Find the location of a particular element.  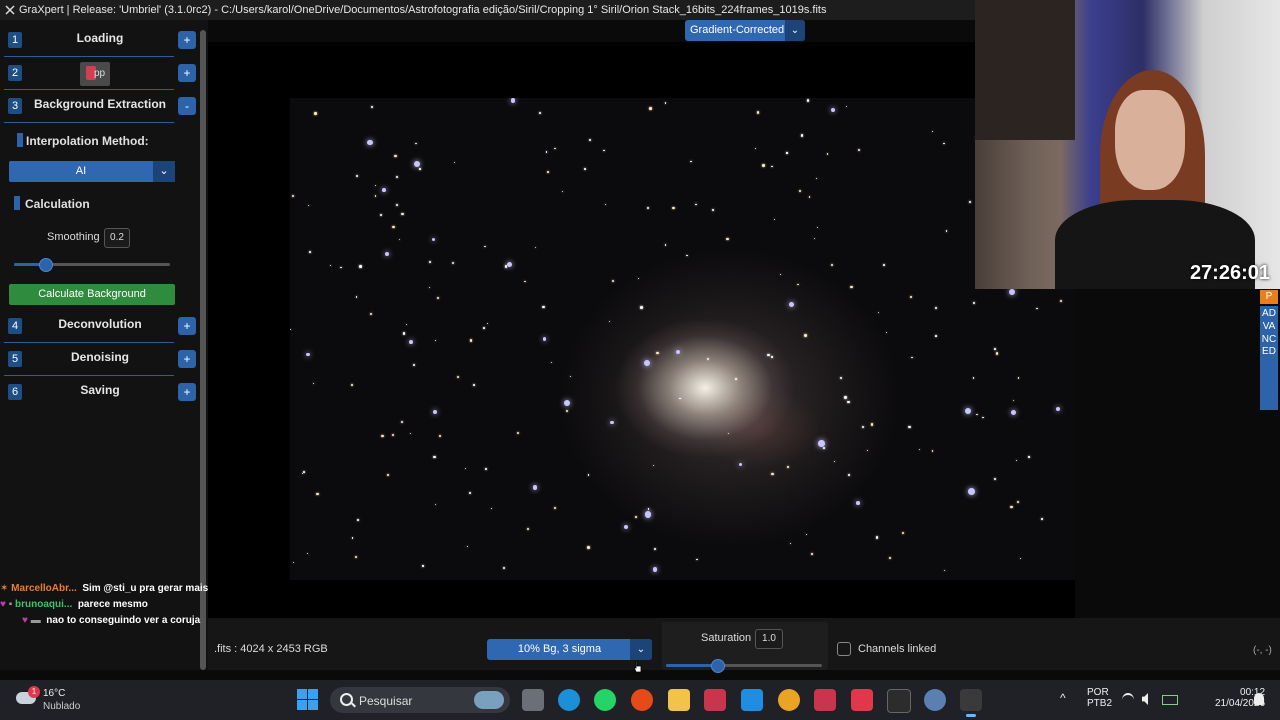

edge-icon is located at coordinates (569, 700).